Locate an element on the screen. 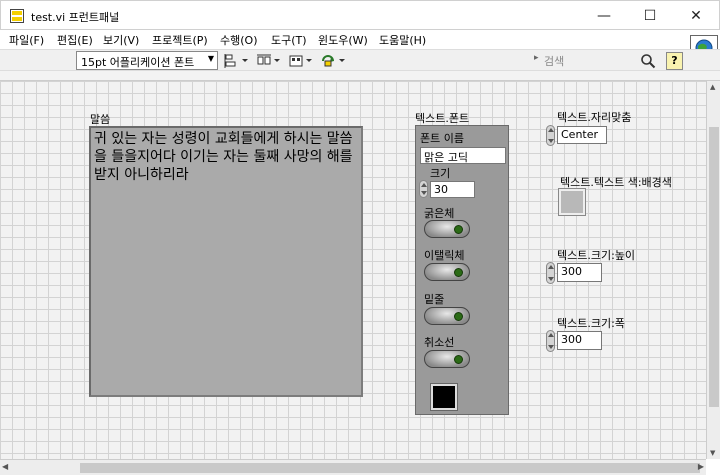 The height and width of the screenshot is (475, 720). text-colors-label: 텍스트.텍스트 색:배경색 is located at coordinates (616, 182).